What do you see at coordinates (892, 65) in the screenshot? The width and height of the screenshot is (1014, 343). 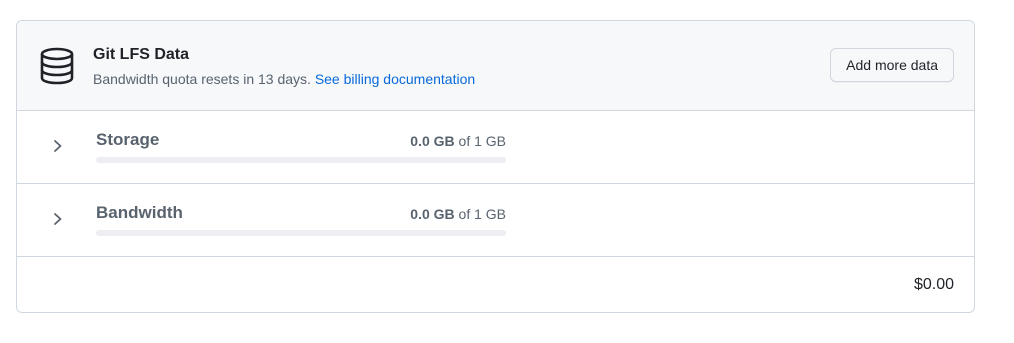 I see `add-more-data-button: Add more data` at bounding box center [892, 65].